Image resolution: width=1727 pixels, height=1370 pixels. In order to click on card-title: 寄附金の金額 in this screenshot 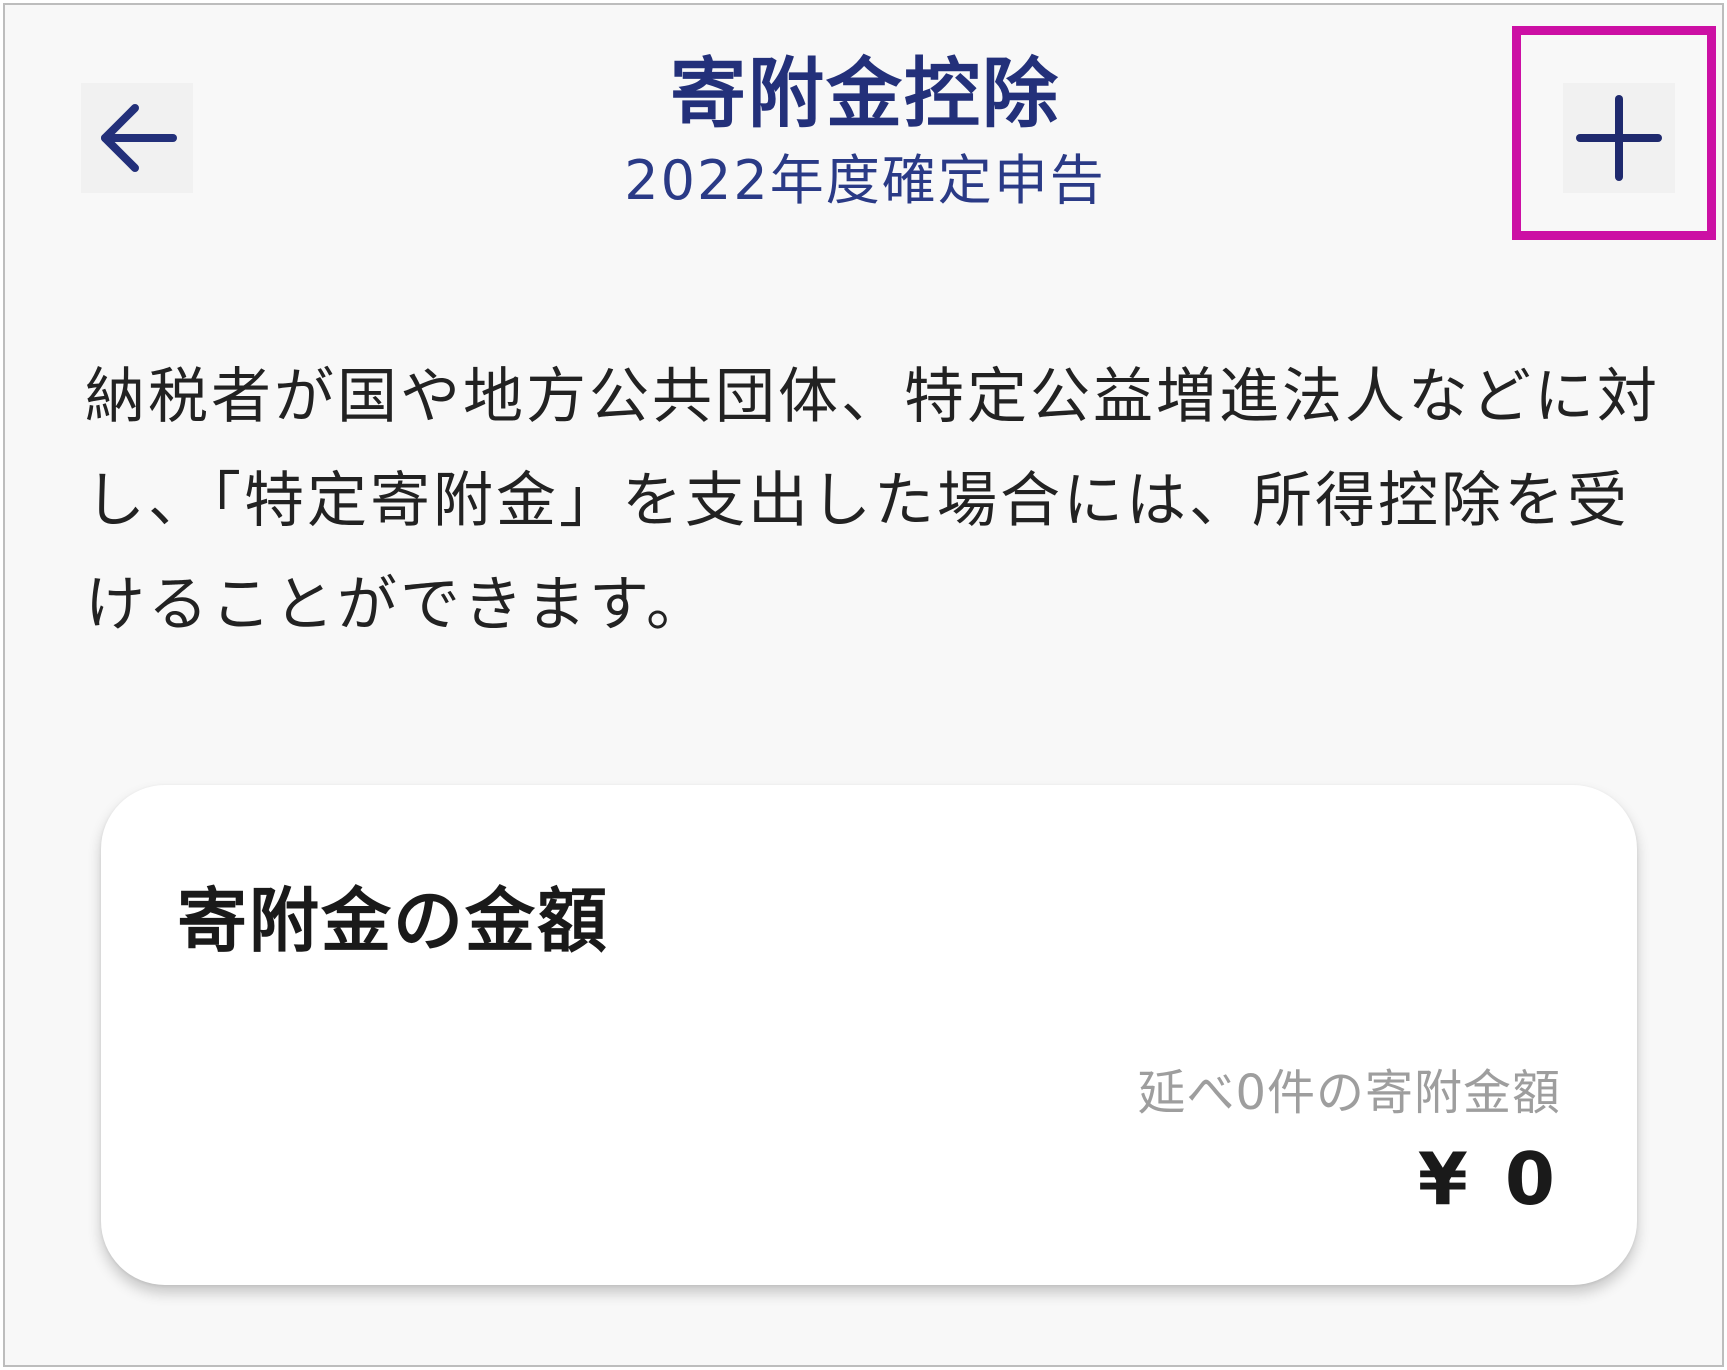, I will do `click(393, 921)`.